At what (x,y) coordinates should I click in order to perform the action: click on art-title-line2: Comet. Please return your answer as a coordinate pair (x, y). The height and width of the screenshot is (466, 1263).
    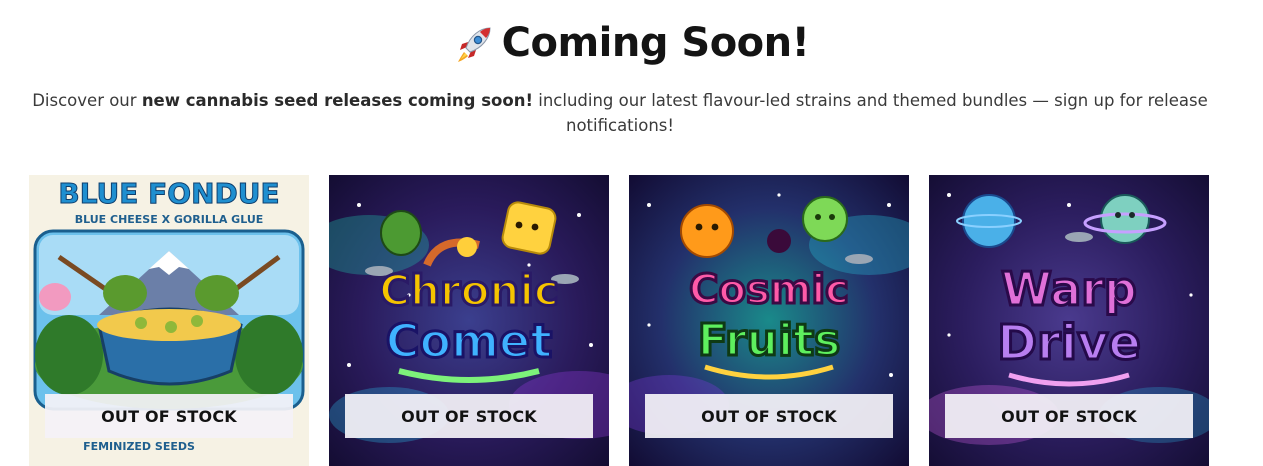
    Looking at the image, I should click on (469, 341).